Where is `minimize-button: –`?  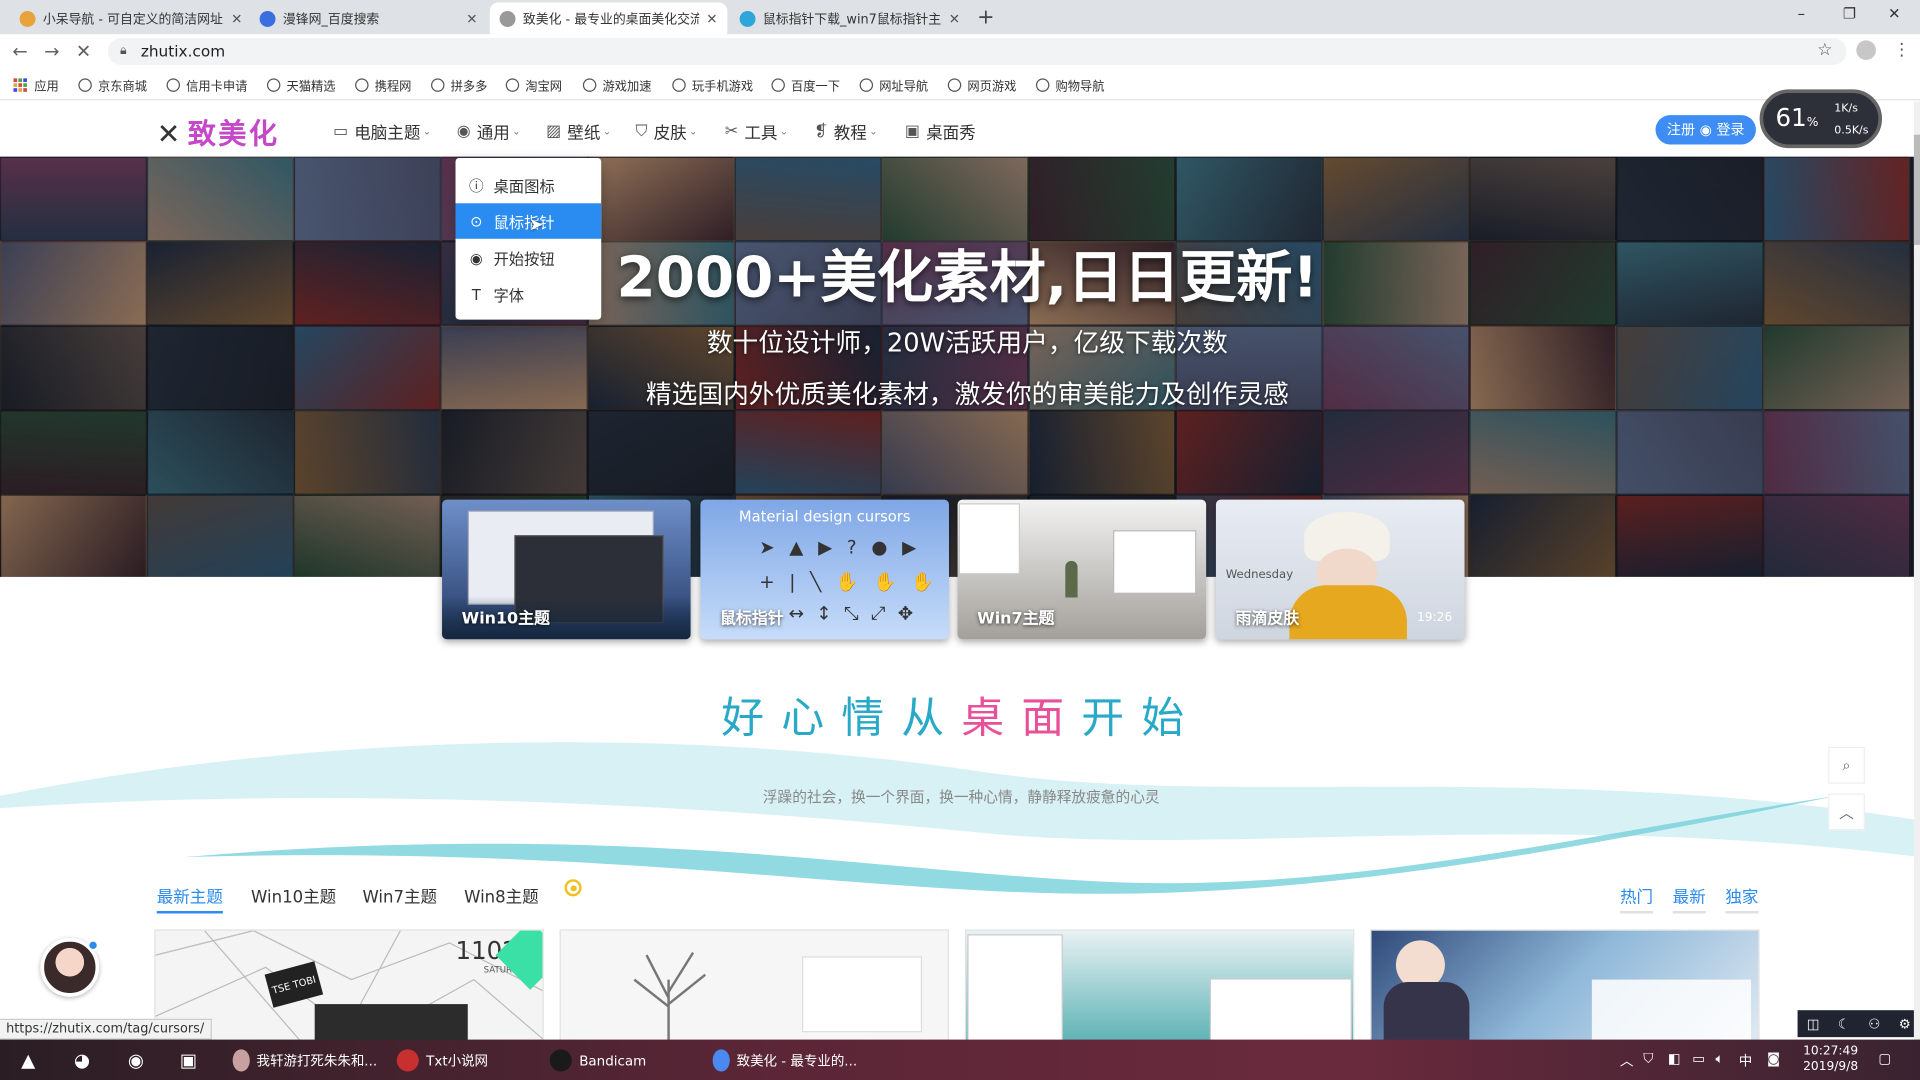
minimize-button: – is located at coordinates (1801, 13).